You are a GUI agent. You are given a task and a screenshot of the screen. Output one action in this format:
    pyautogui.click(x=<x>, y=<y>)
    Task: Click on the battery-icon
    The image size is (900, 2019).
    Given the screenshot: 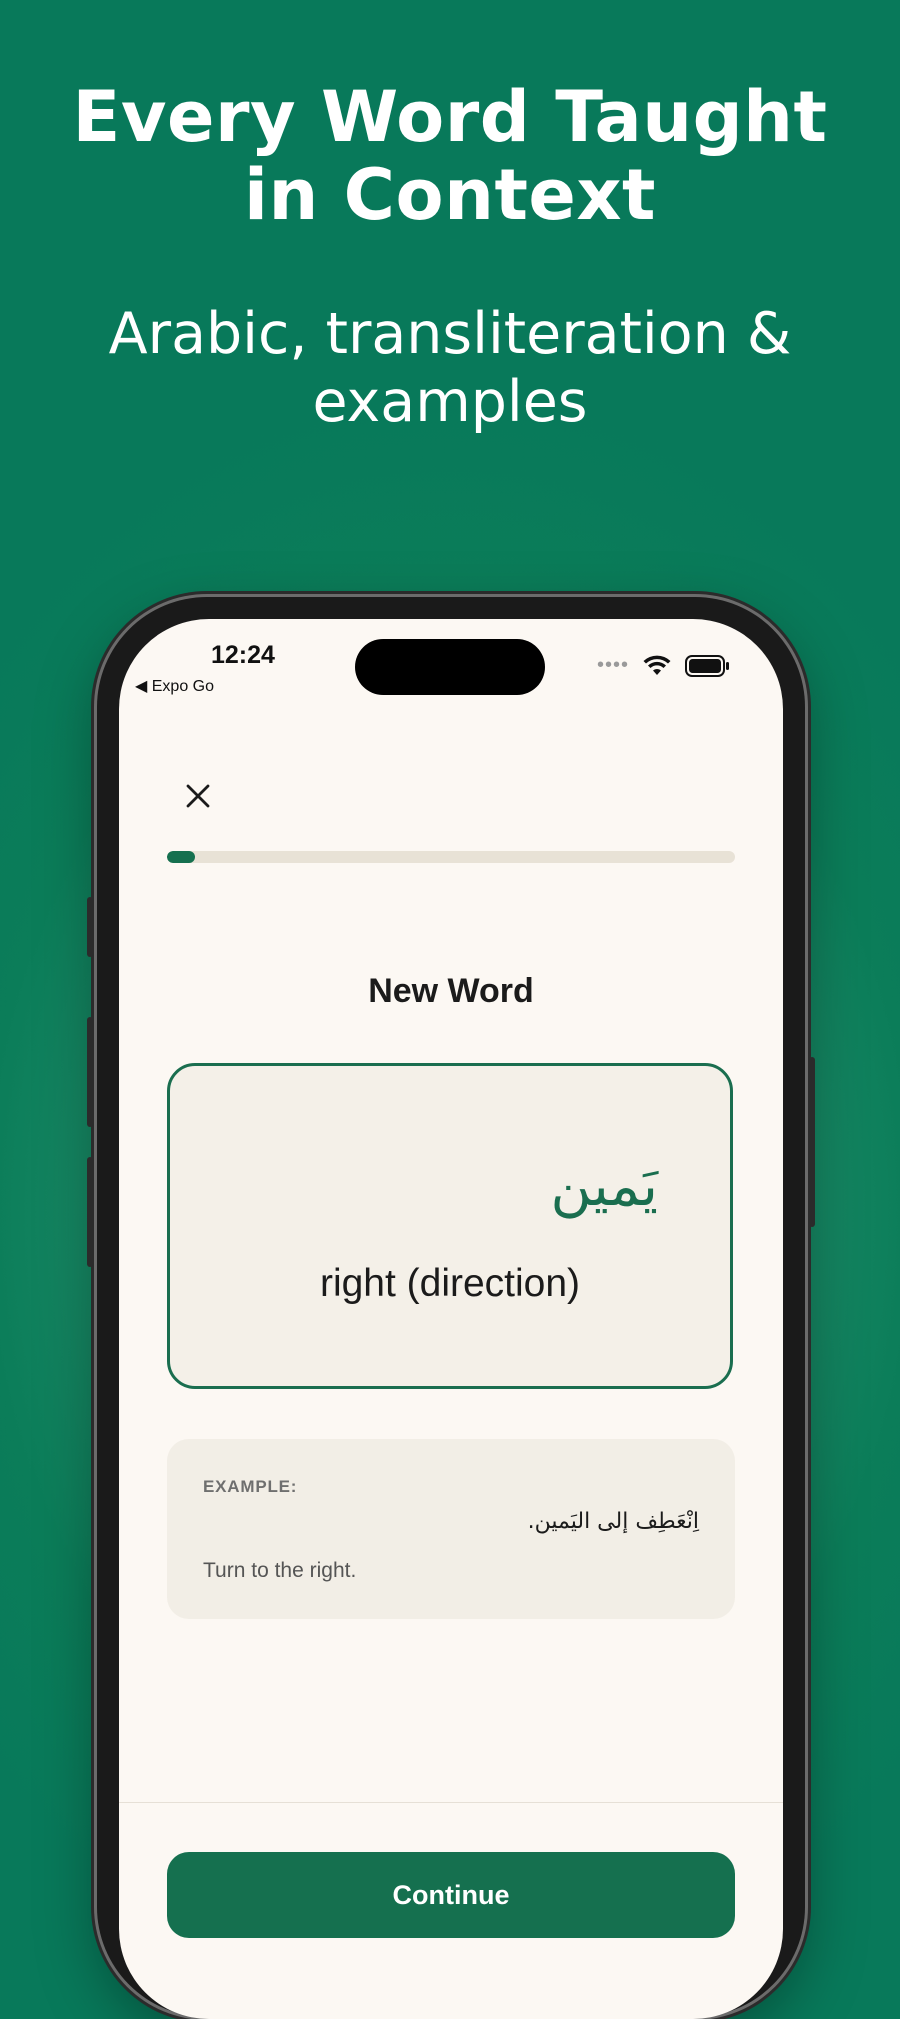 What is the action you would take?
    pyautogui.click(x=707, y=665)
    